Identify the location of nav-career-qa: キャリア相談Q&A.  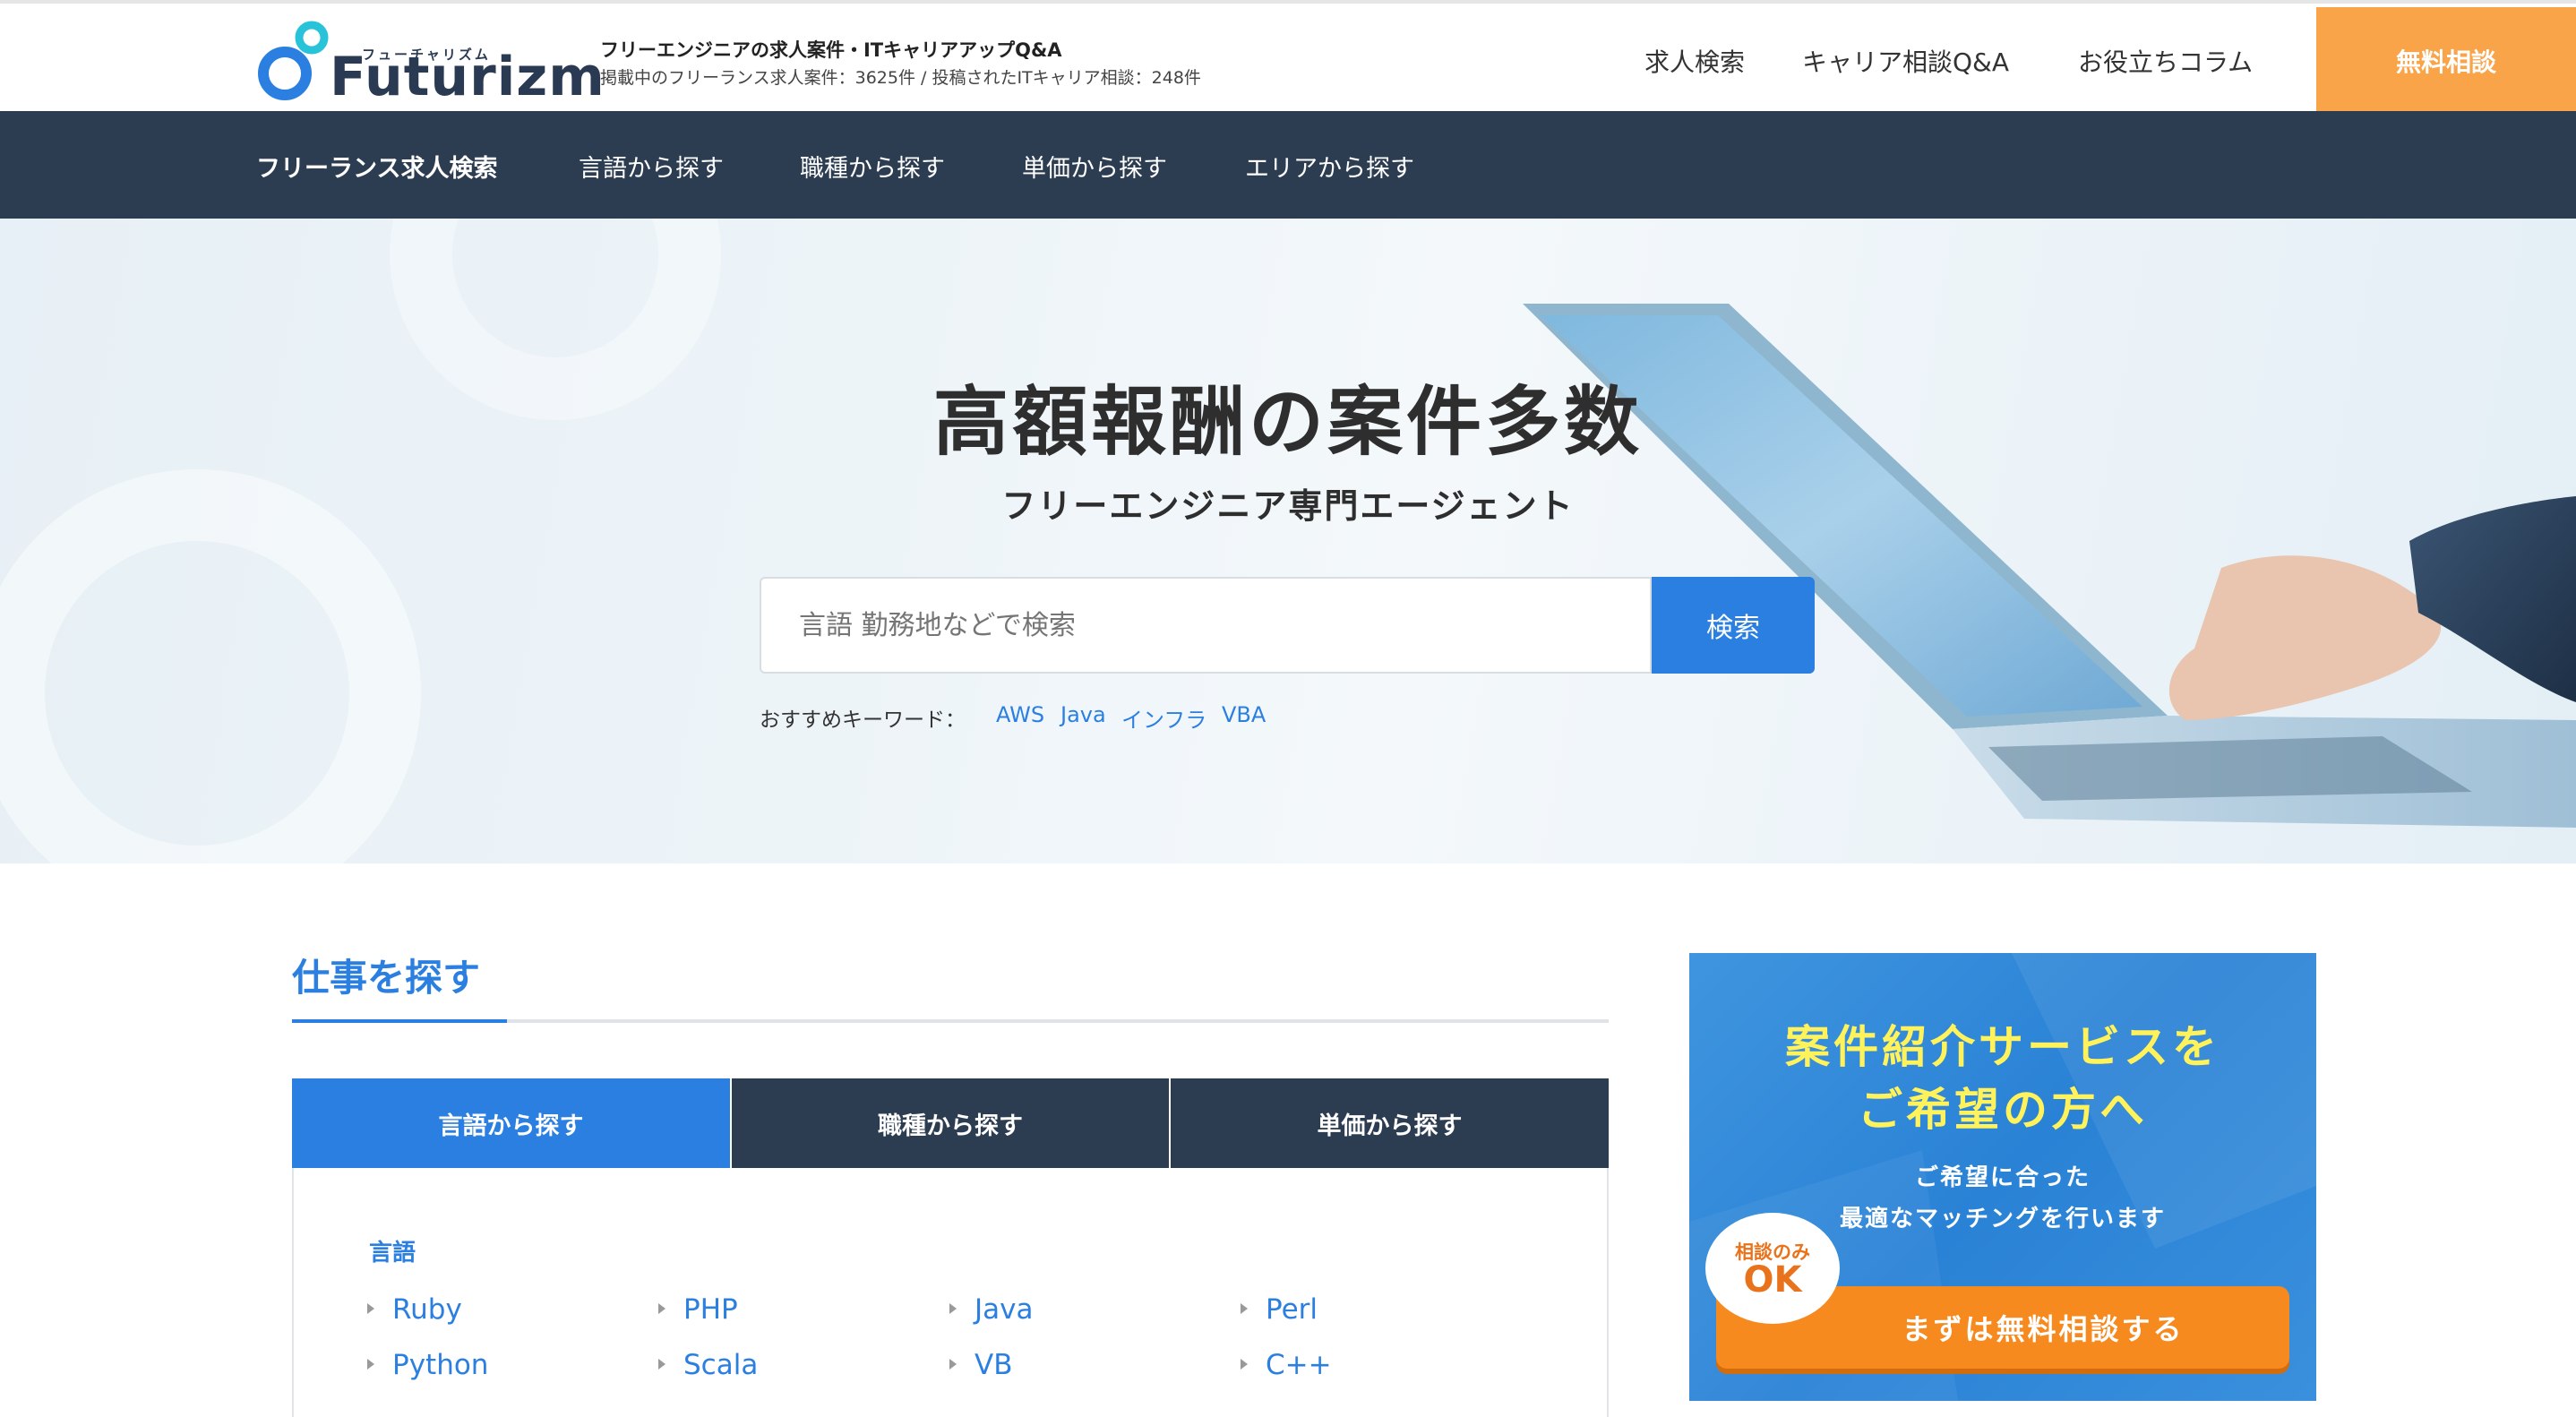
(1905, 61).